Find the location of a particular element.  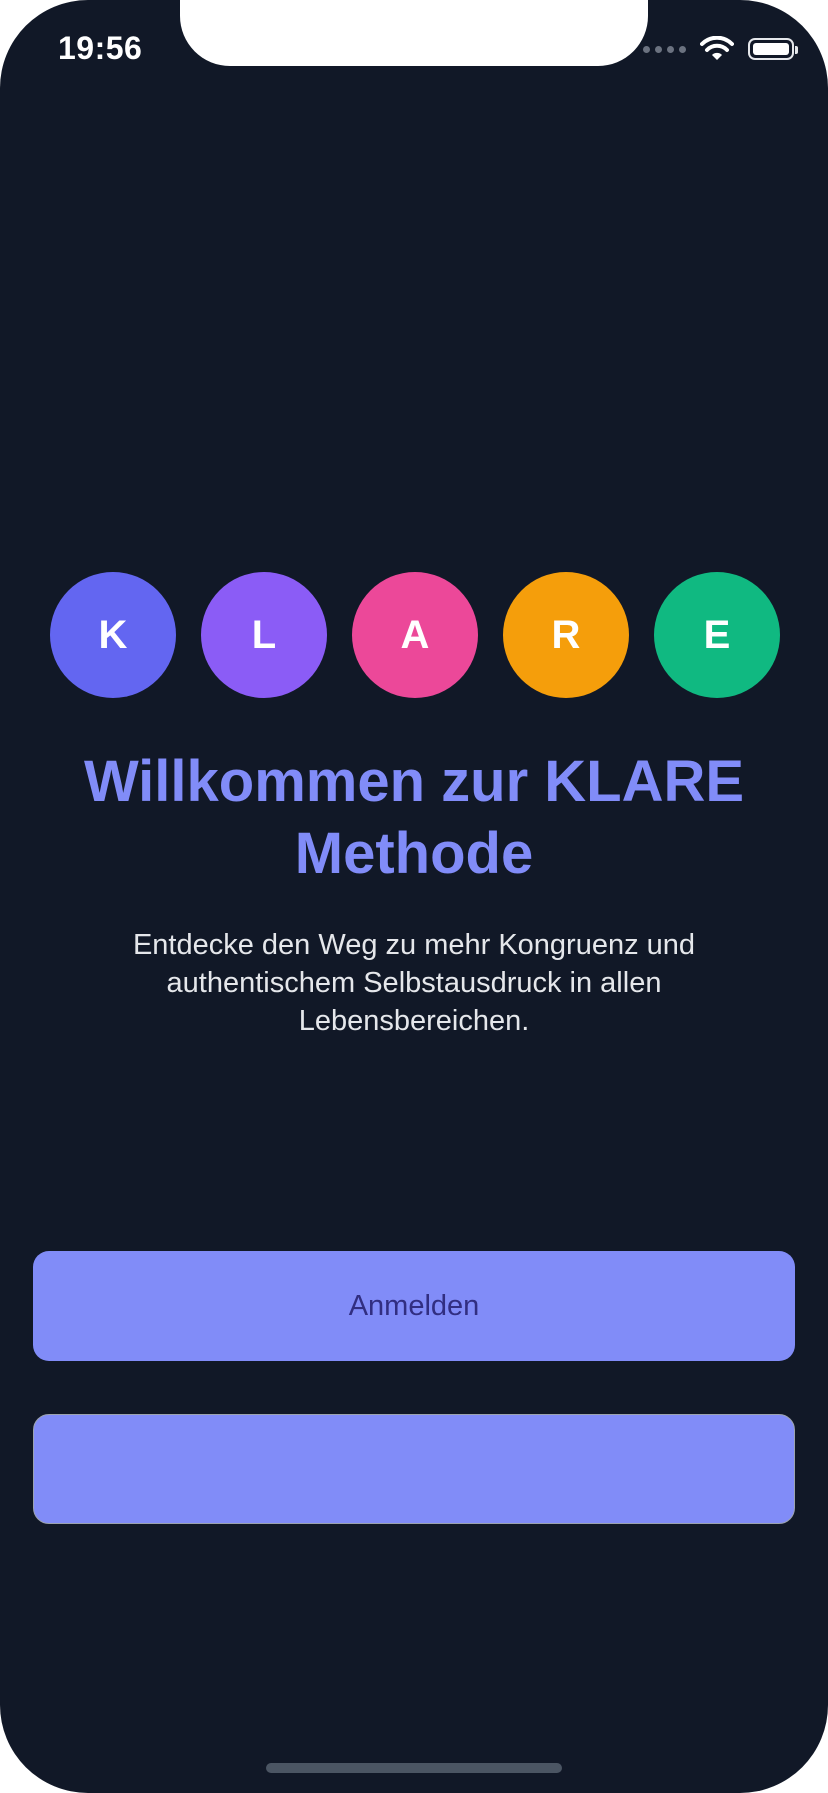

logo-letter: E is located at coordinates (717, 634).